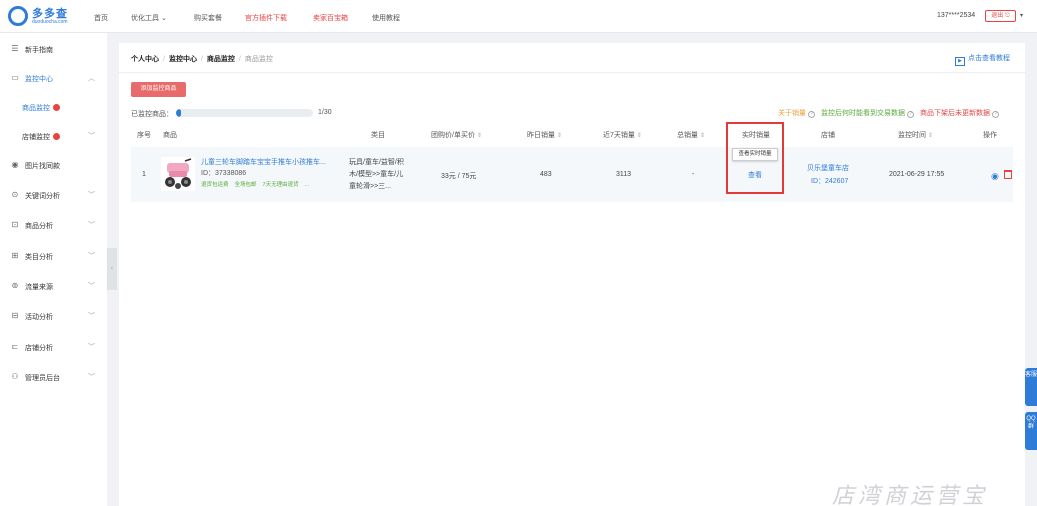 This screenshot has height=506, width=1037. What do you see at coordinates (995, 176) in the screenshot?
I see `eye-icon: ◉` at bounding box center [995, 176].